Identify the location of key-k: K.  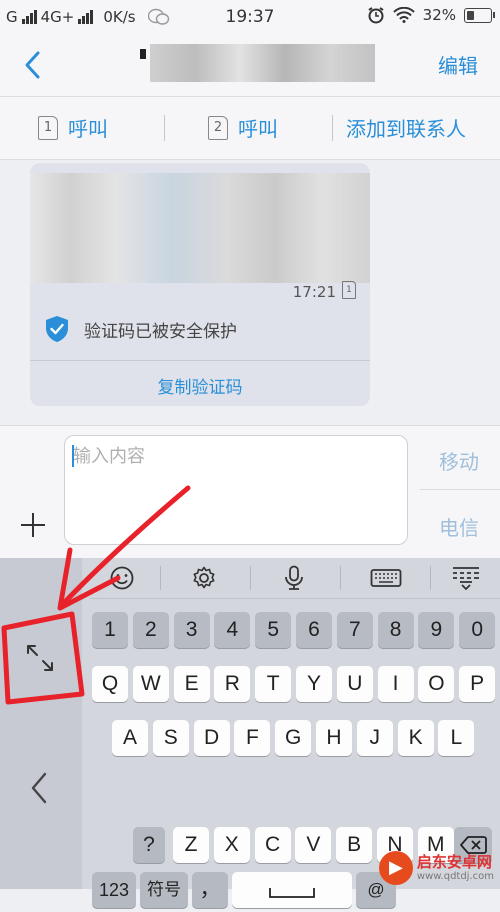
(415, 738).